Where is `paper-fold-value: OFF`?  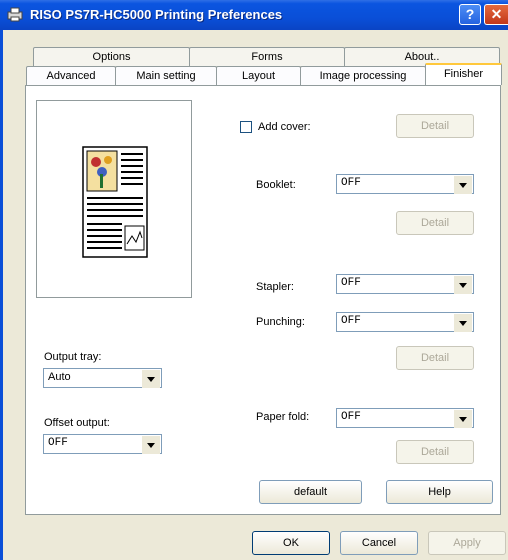 paper-fold-value: OFF is located at coordinates (351, 417).